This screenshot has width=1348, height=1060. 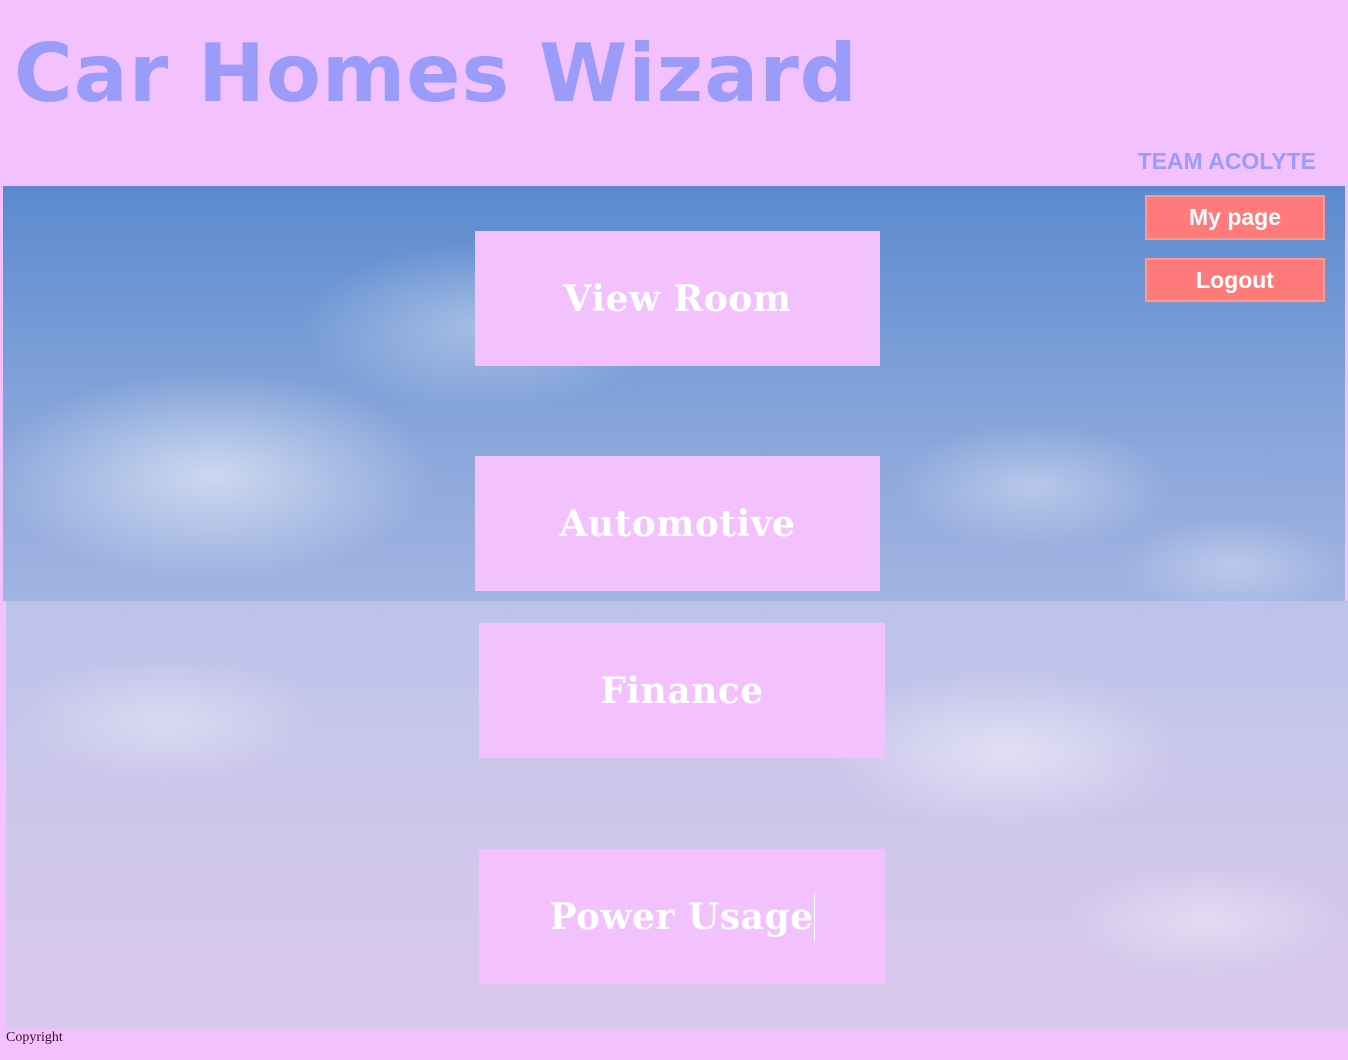 I want to click on finance-label: Finance, so click(x=682, y=690).